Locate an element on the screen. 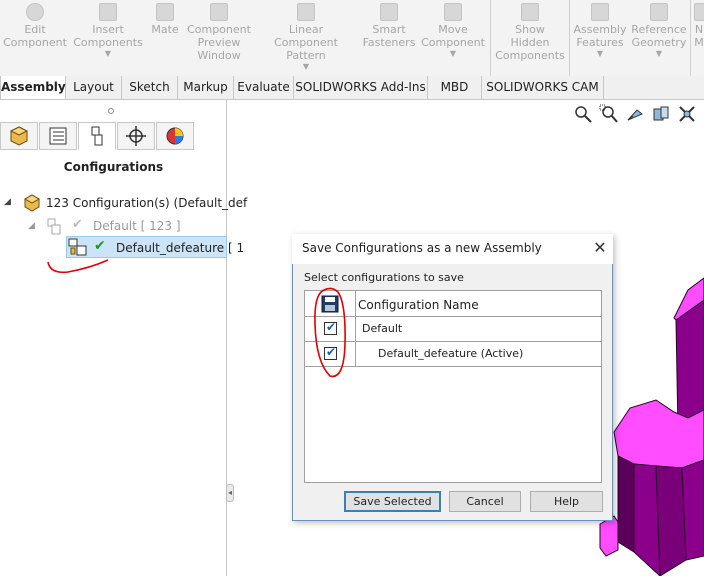 The height and width of the screenshot is (576, 704). edit-component-icon is located at coordinates (35, 12).